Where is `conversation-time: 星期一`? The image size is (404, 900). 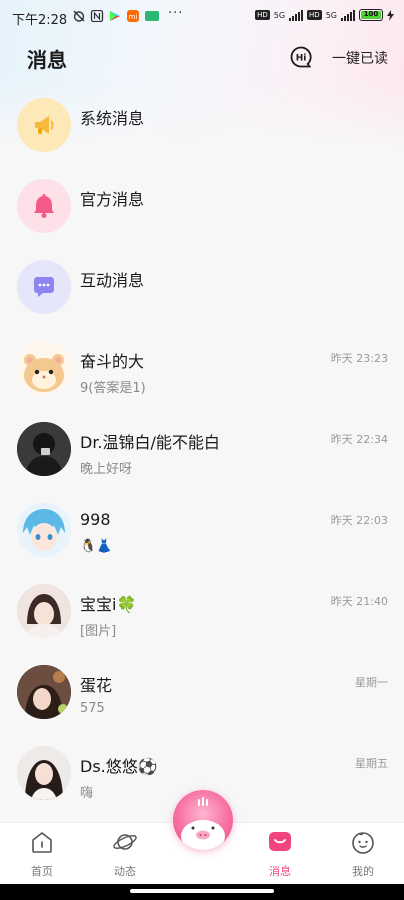 conversation-time: 星期一 is located at coordinates (371, 682).